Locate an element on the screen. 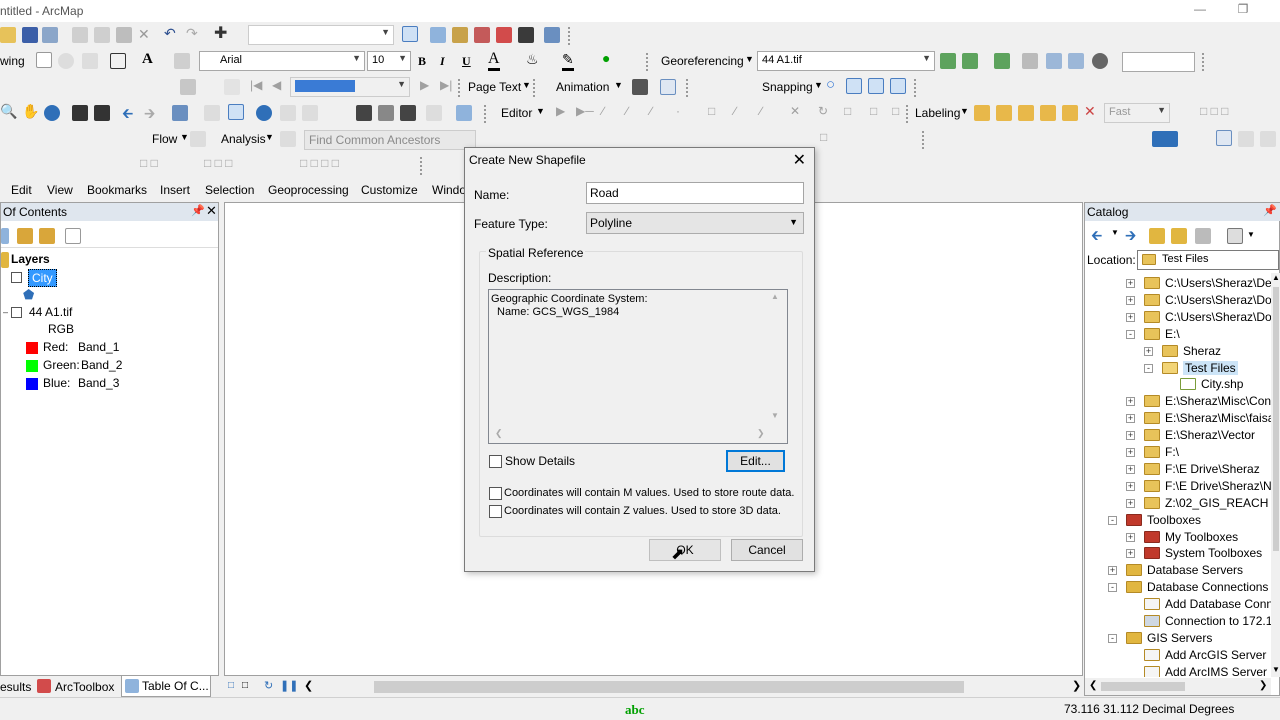  straight-segment-icon: ∕ is located at coordinates (603, 111).